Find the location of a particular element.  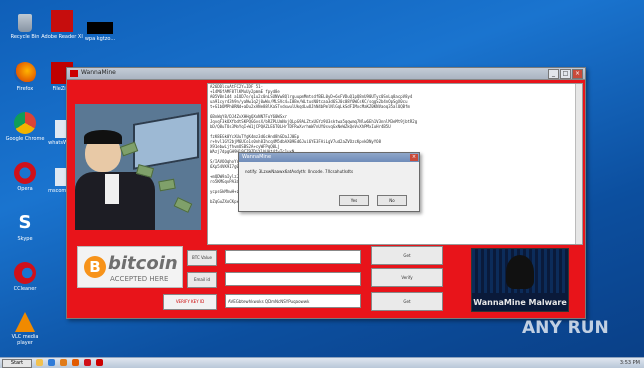

dialog-yes-button: Yes is located at coordinates (354, 200).